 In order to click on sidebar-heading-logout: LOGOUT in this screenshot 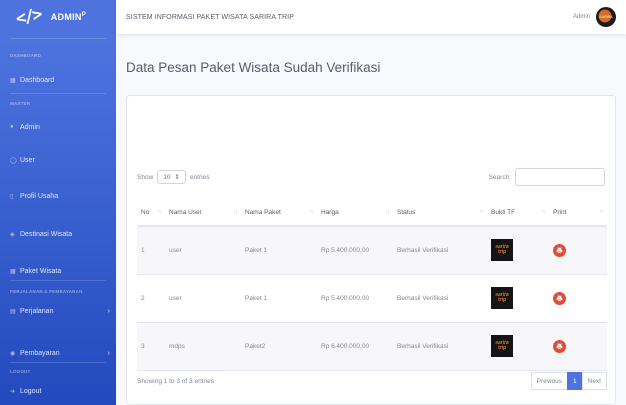, I will do `click(20, 371)`.